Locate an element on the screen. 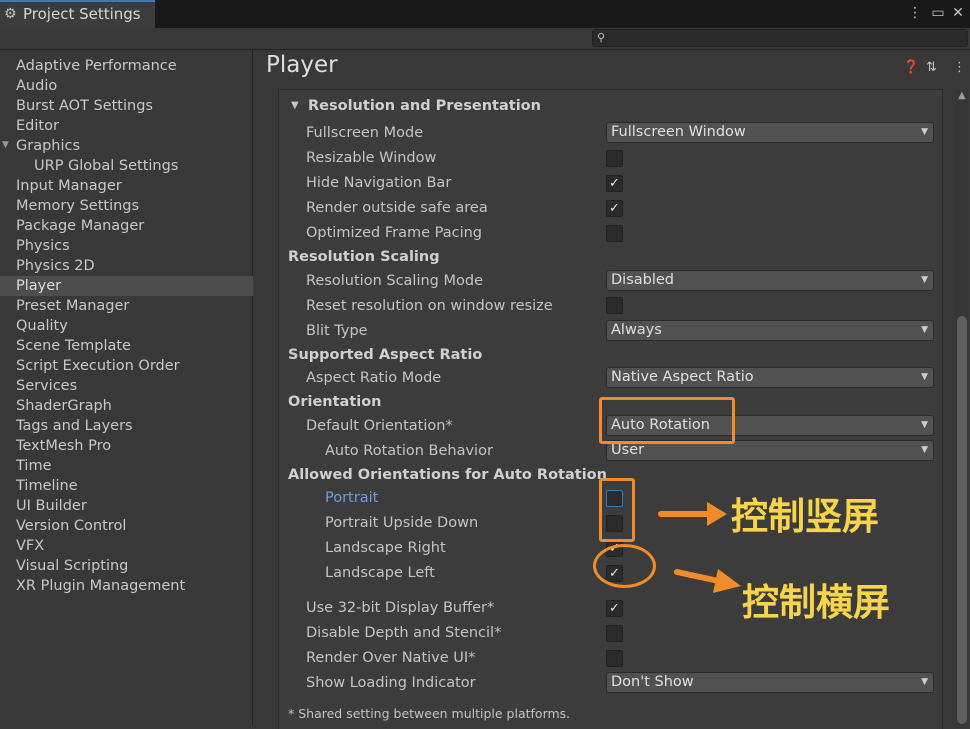 The width and height of the screenshot is (970, 729). sidebar-item: URP Global Settings is located at coordinates (126, 166).